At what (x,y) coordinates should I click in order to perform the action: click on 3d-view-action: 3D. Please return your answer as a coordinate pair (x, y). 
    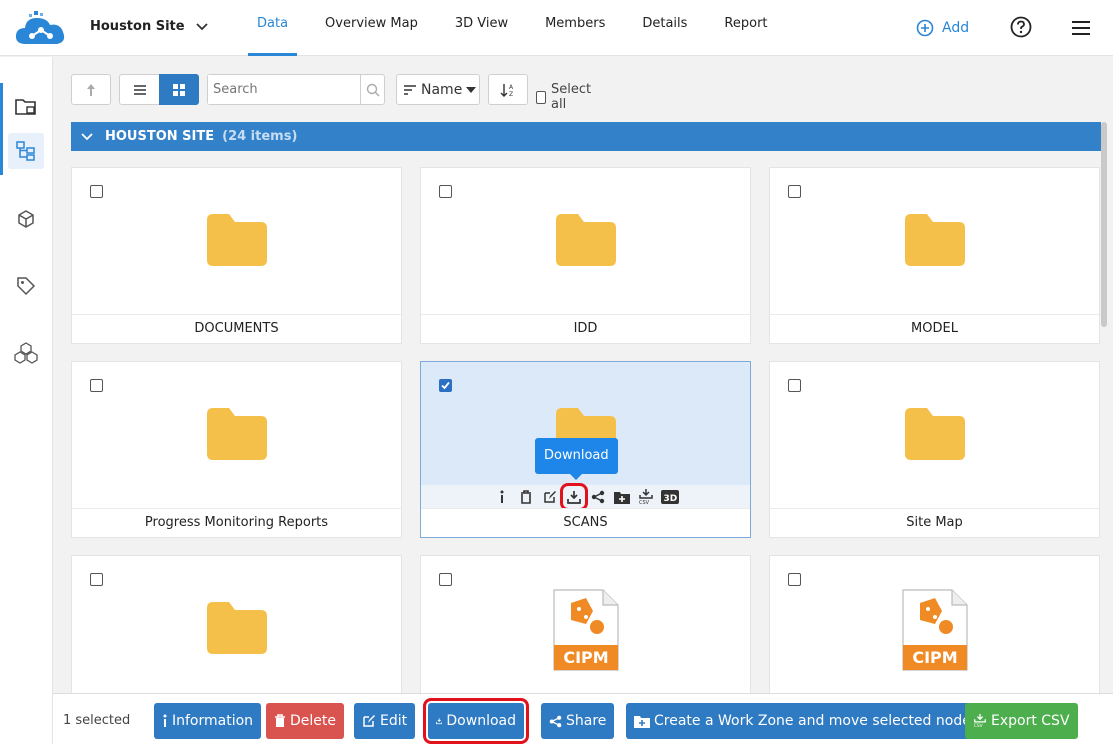
    Looking at the image, I should click on (669, 497).